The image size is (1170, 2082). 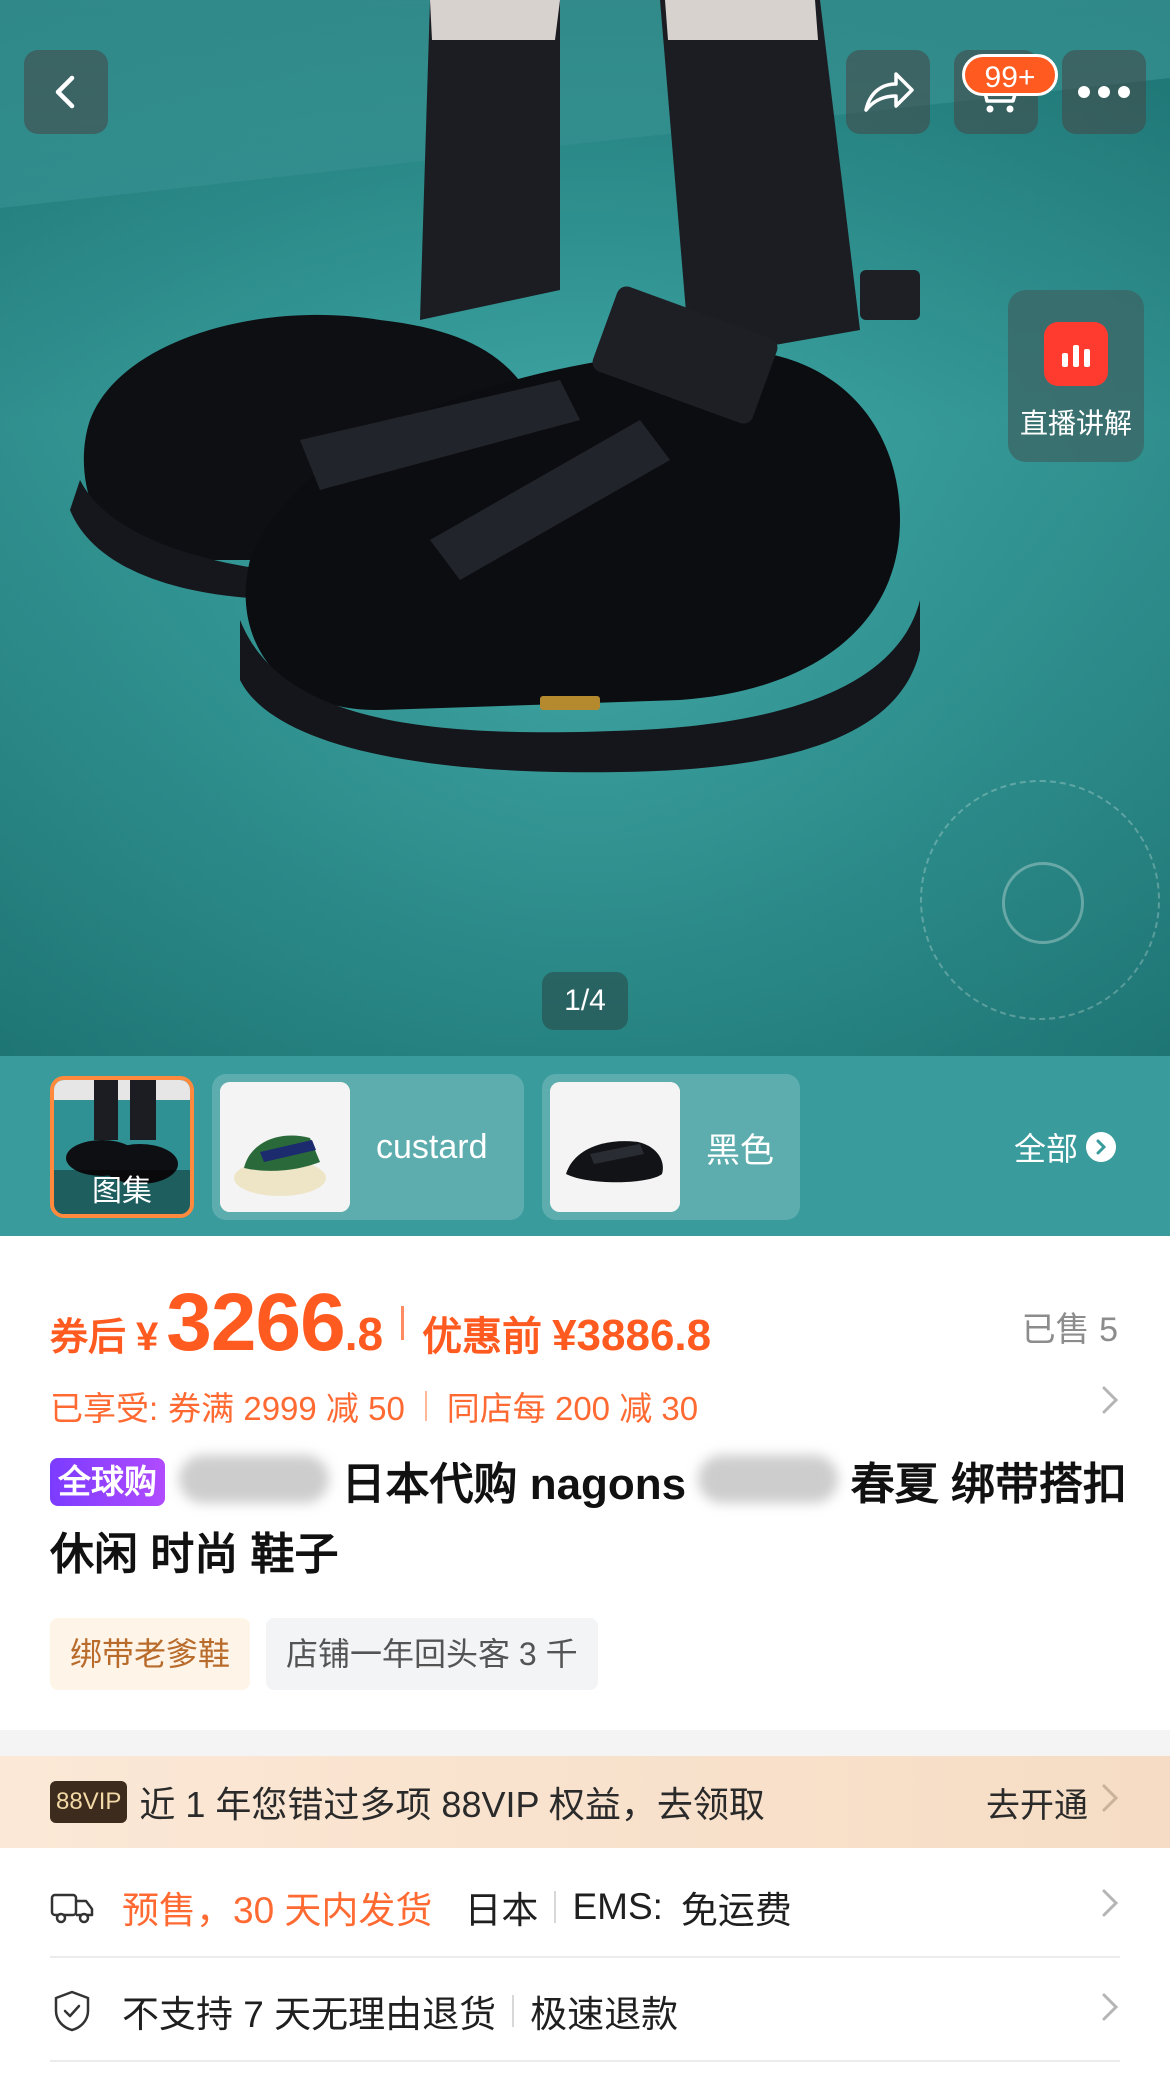 I want to click on shipping-divider, so click(x=555, y=1907).